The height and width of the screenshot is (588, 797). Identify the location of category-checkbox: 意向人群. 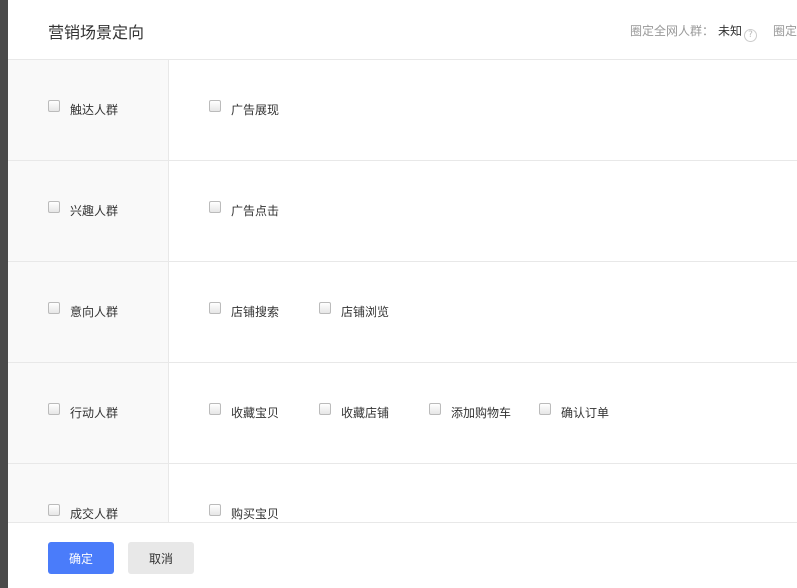
(83, 310).